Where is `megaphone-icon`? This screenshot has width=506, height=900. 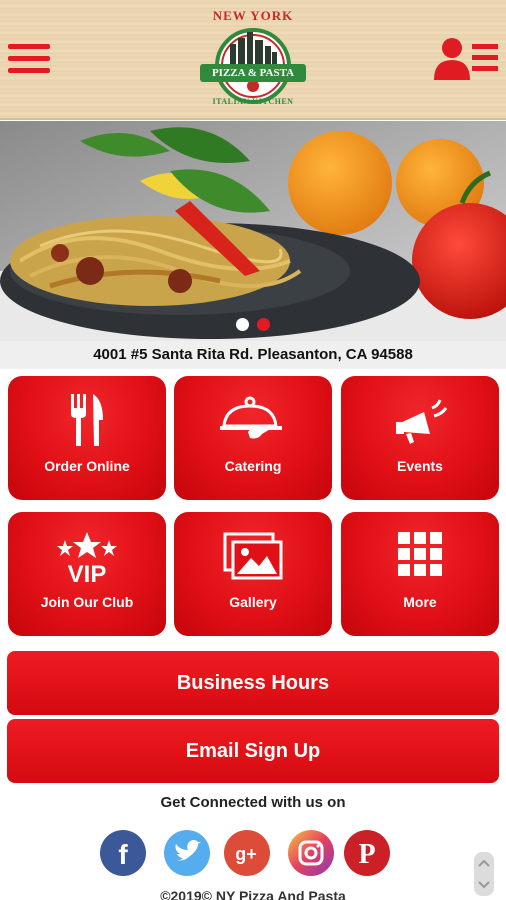 megaphone-icon is located at coordinates (420, 422).